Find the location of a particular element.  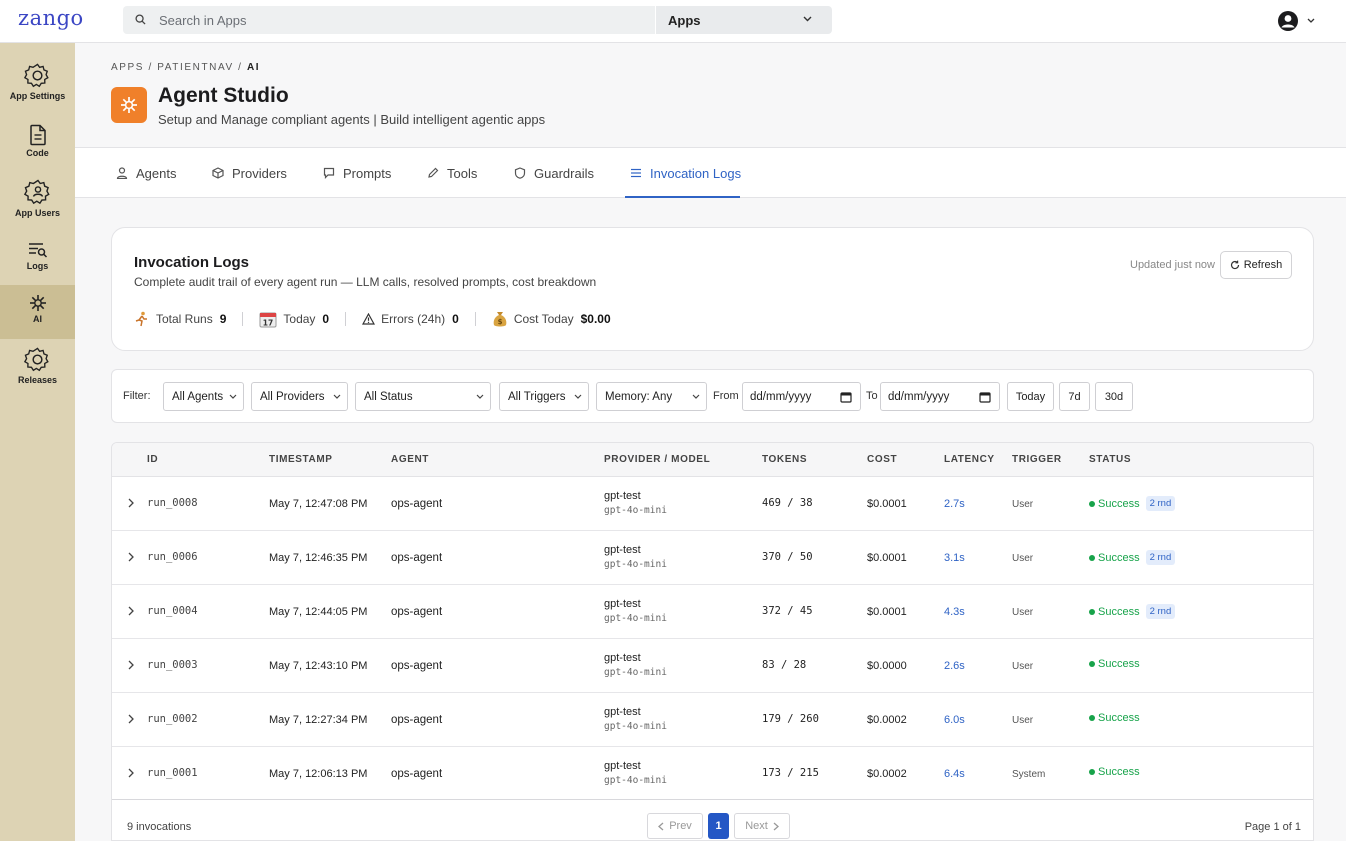

column-header: ID is located at coordinates (152, 459).